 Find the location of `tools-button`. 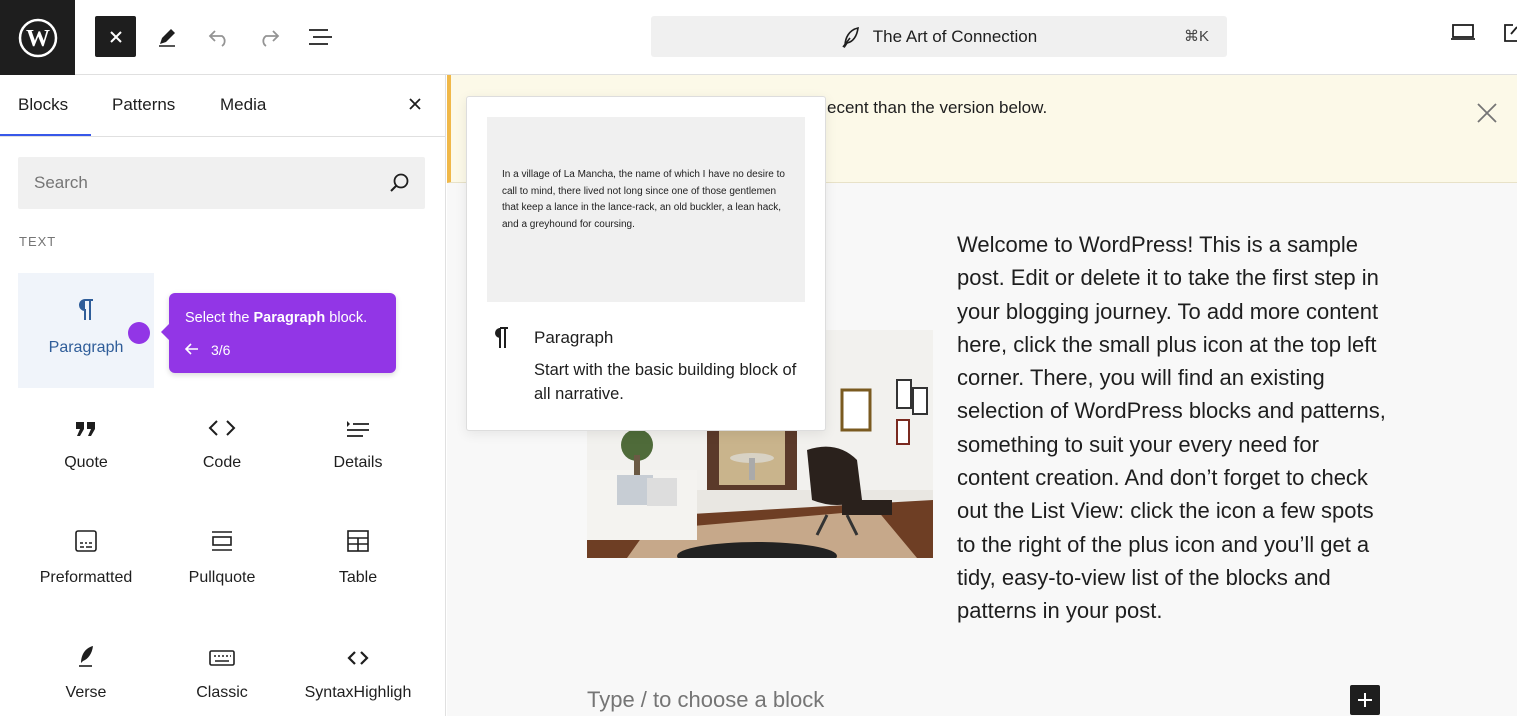

tools-button is located at coordinates (166, 36).